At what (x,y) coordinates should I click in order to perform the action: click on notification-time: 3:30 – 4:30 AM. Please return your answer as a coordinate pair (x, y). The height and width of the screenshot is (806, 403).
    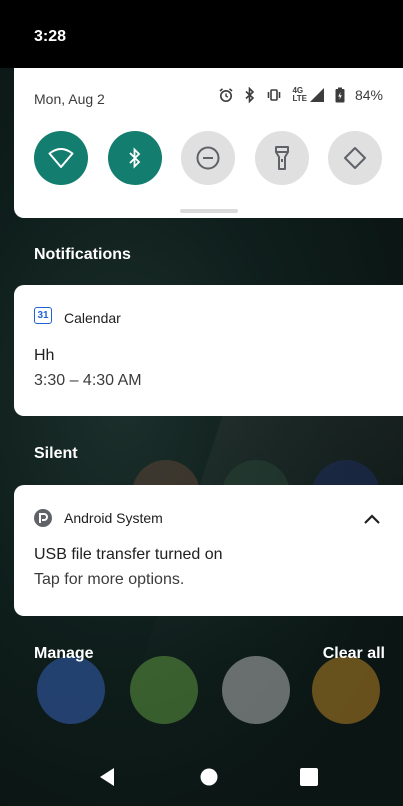
    Looking at the image, I should click on (88, 380).